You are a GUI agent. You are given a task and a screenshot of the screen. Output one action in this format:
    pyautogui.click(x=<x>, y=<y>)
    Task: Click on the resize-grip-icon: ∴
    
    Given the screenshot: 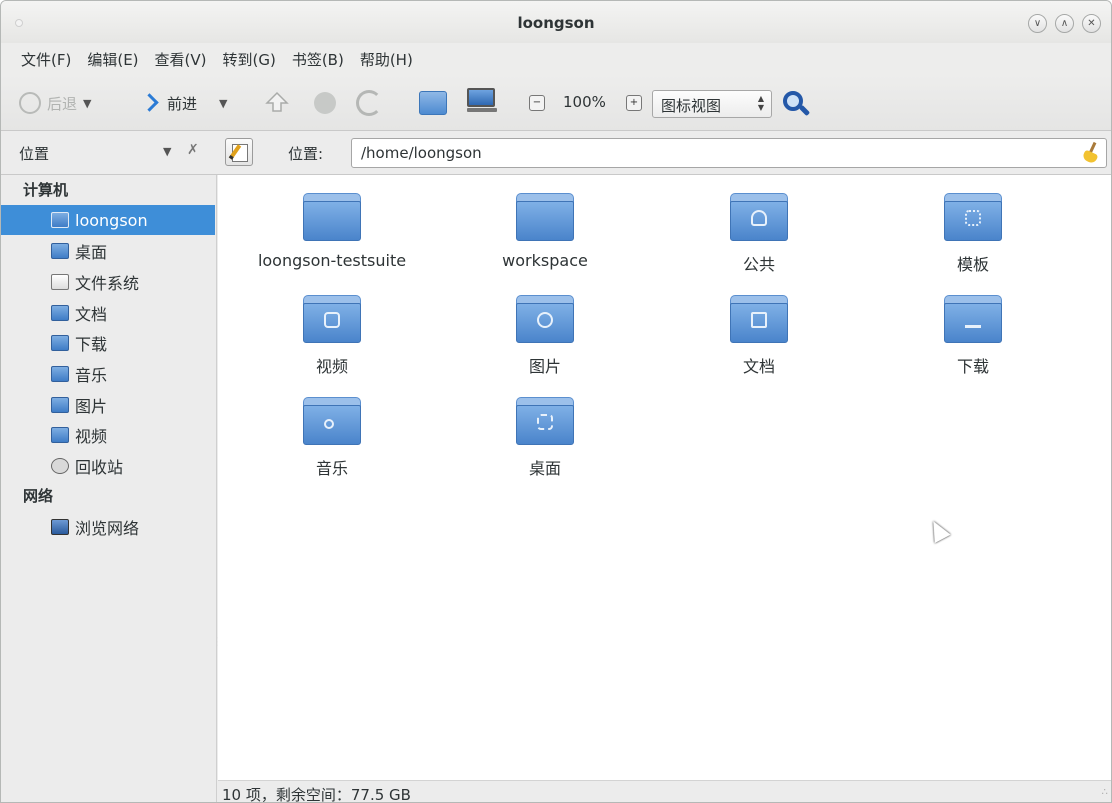 What is the action you would take?
    pyautogui.click(x=1105, y=792)
    